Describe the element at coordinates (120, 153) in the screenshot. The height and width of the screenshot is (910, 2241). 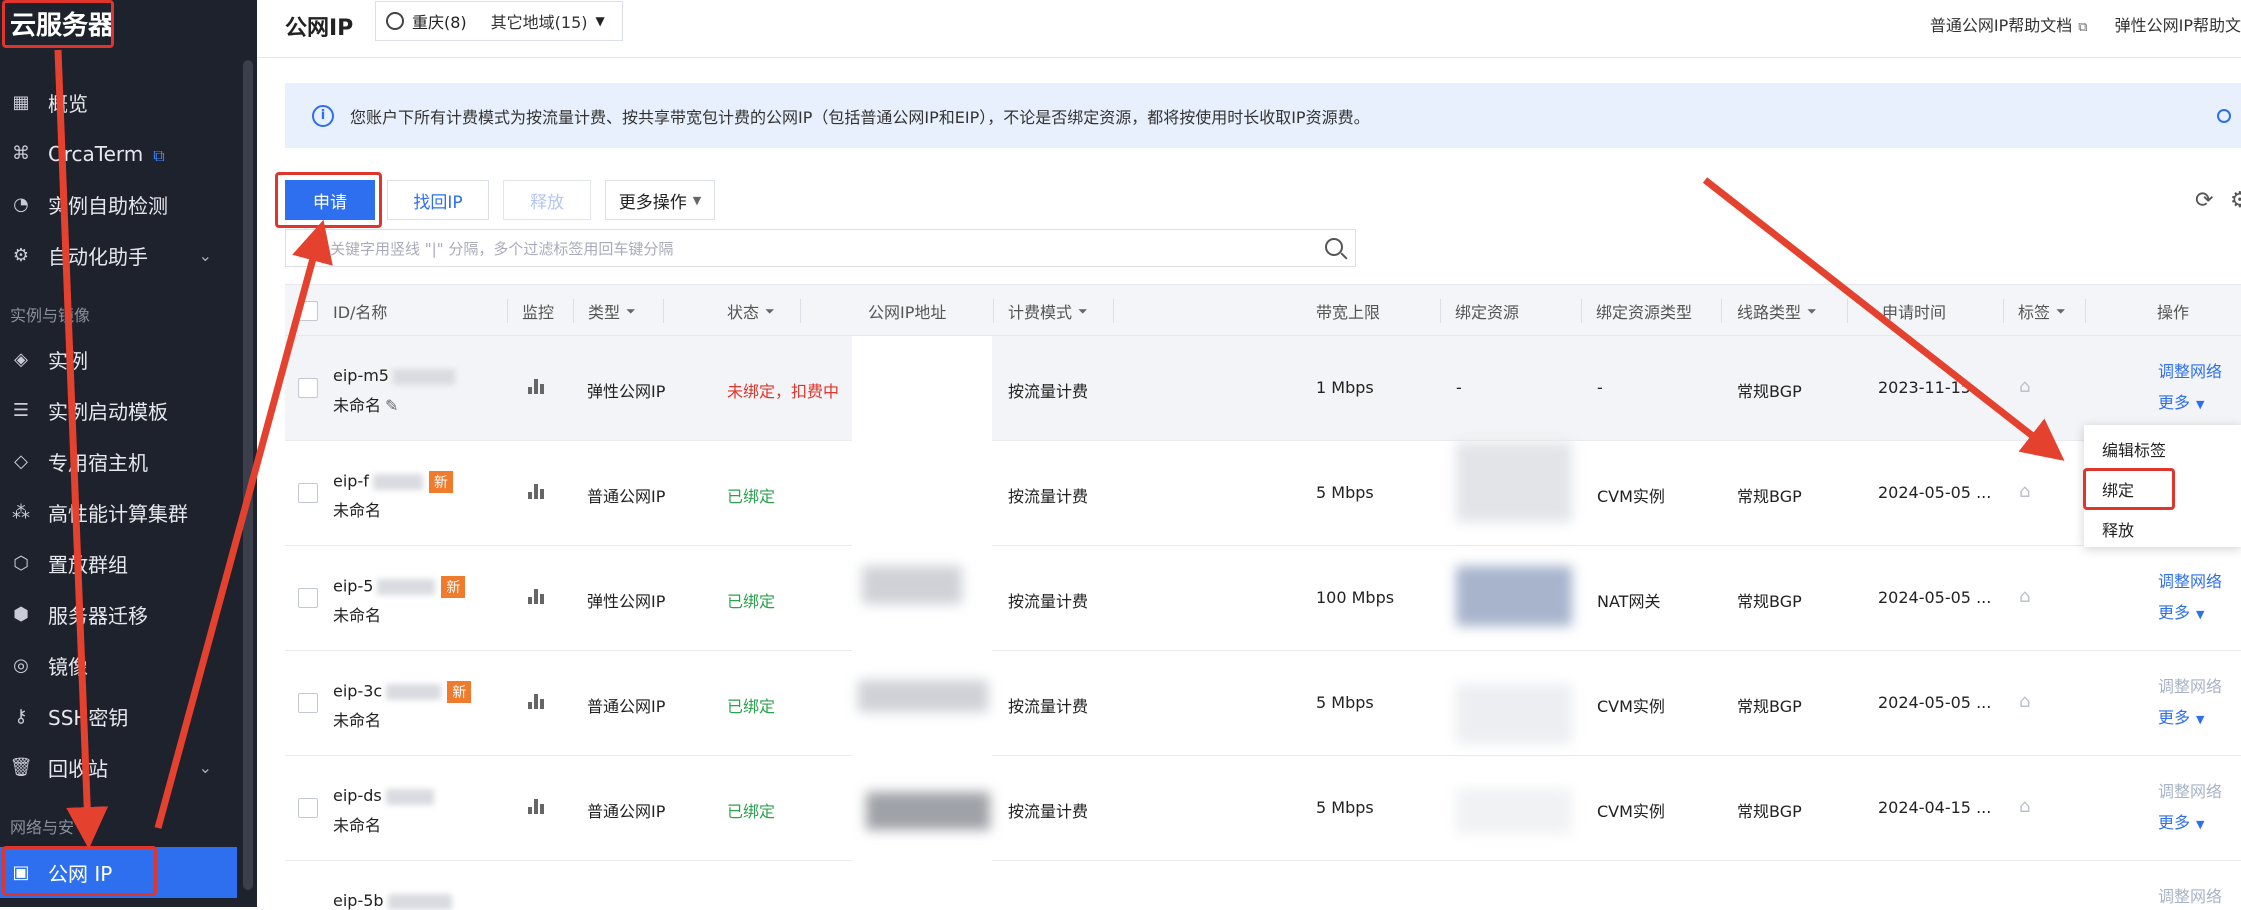
I see `sidebar-item-orcaterm: ⌘ OrcaTerm ⧉` at that location.